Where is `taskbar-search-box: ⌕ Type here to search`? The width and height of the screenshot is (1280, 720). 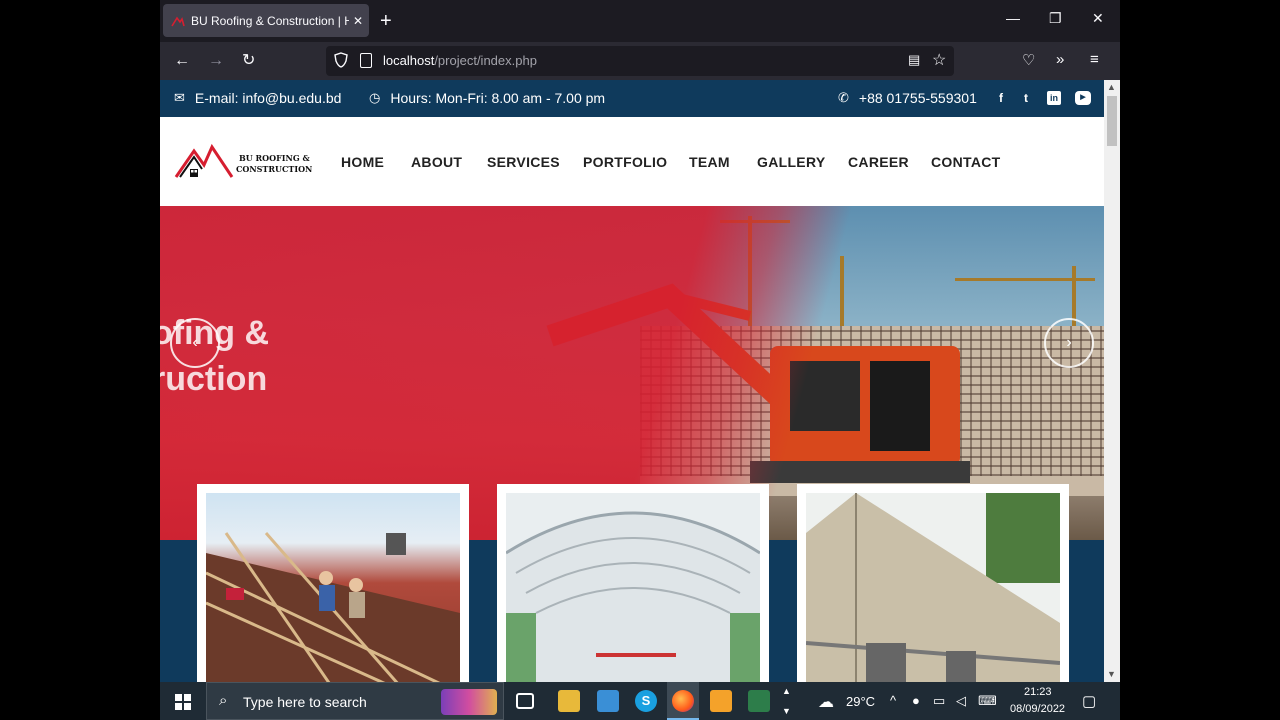
taskbar-search-box: ⌕ Type here to search is located at coordinates (355, 701).